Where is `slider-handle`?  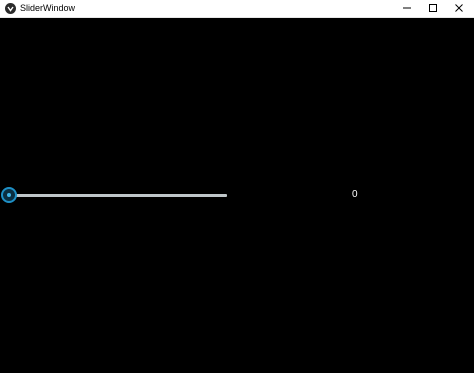
slider-handle is located at coordinates (9, 195).